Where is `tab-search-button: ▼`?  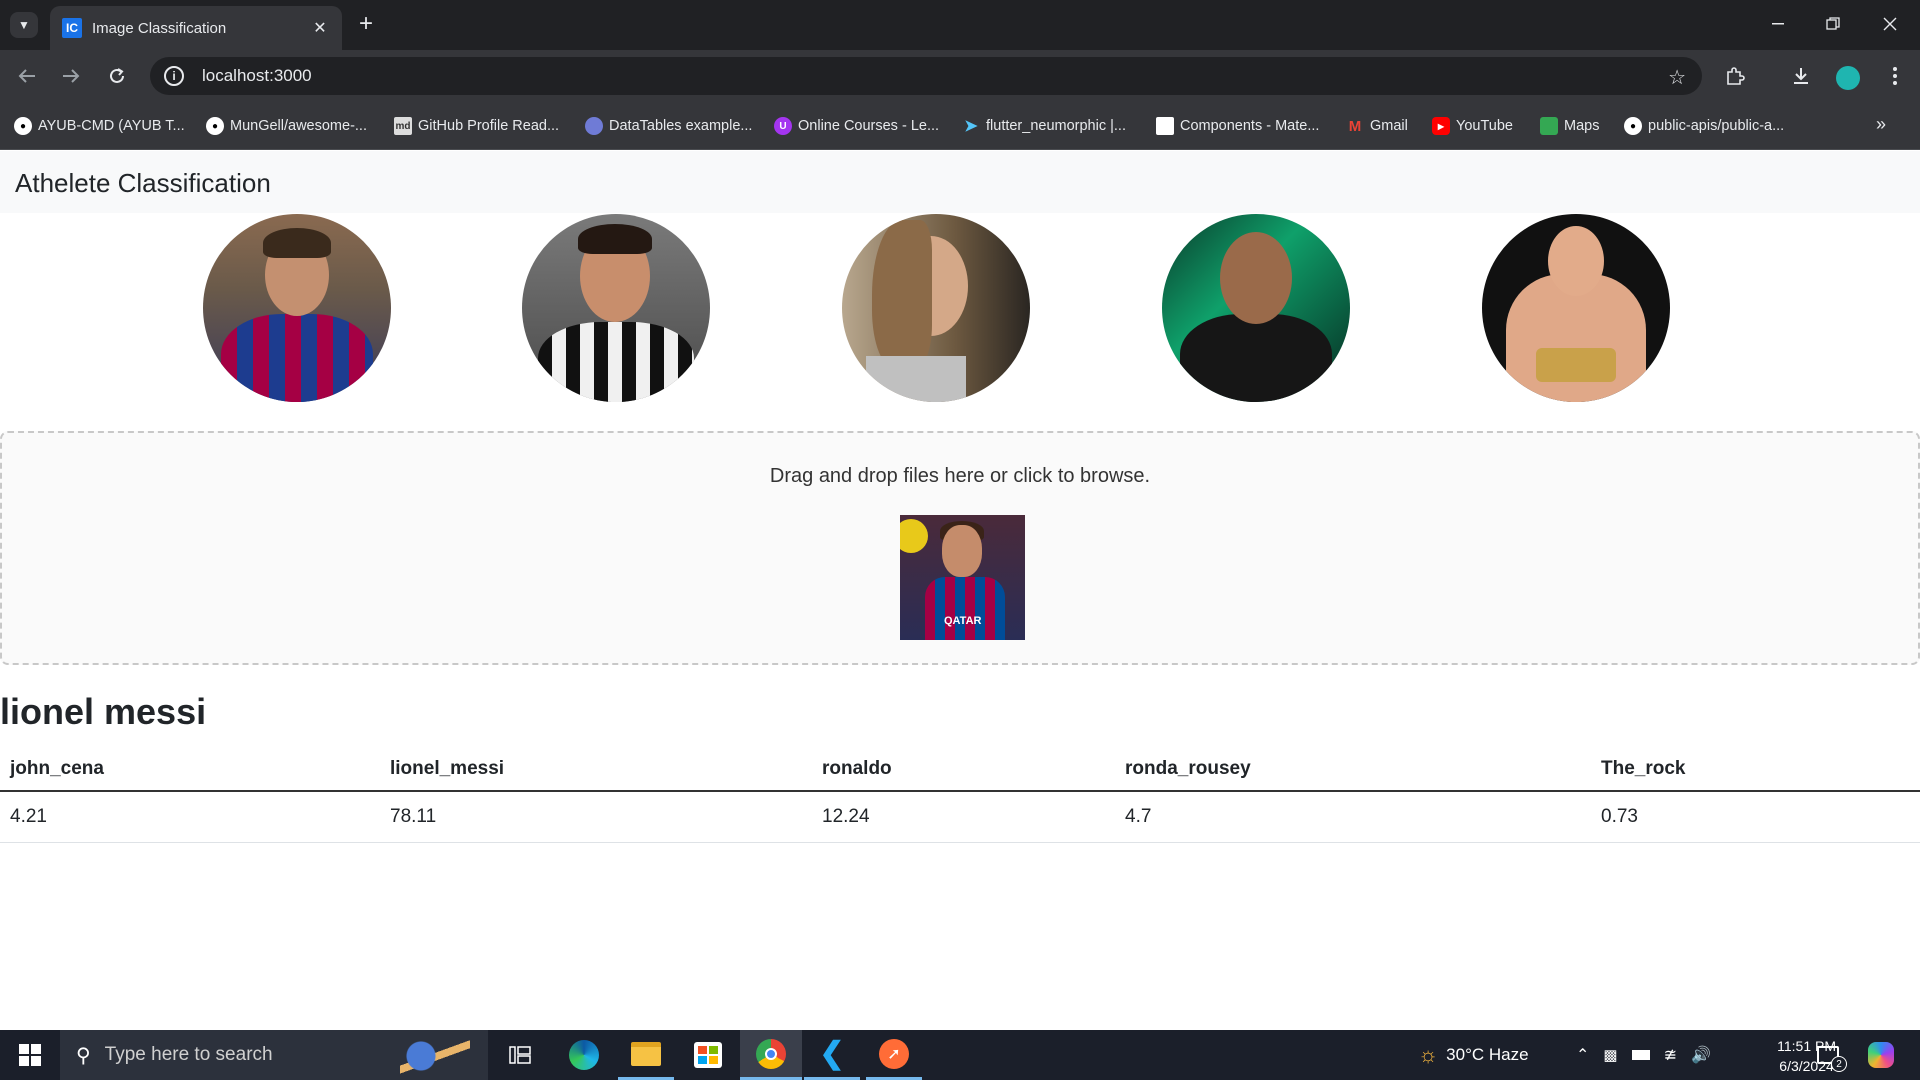 tab-search-button: ▼ is located at coordinates (24, 25).